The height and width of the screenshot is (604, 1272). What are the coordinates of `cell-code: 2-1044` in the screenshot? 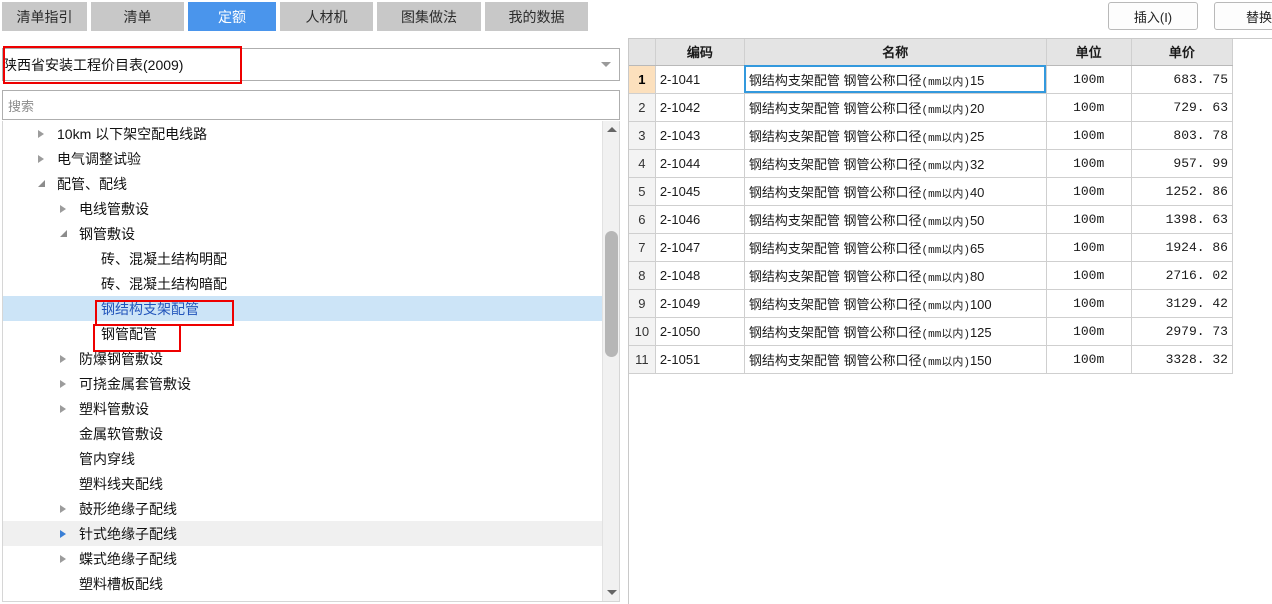 It's located at (700, 163).